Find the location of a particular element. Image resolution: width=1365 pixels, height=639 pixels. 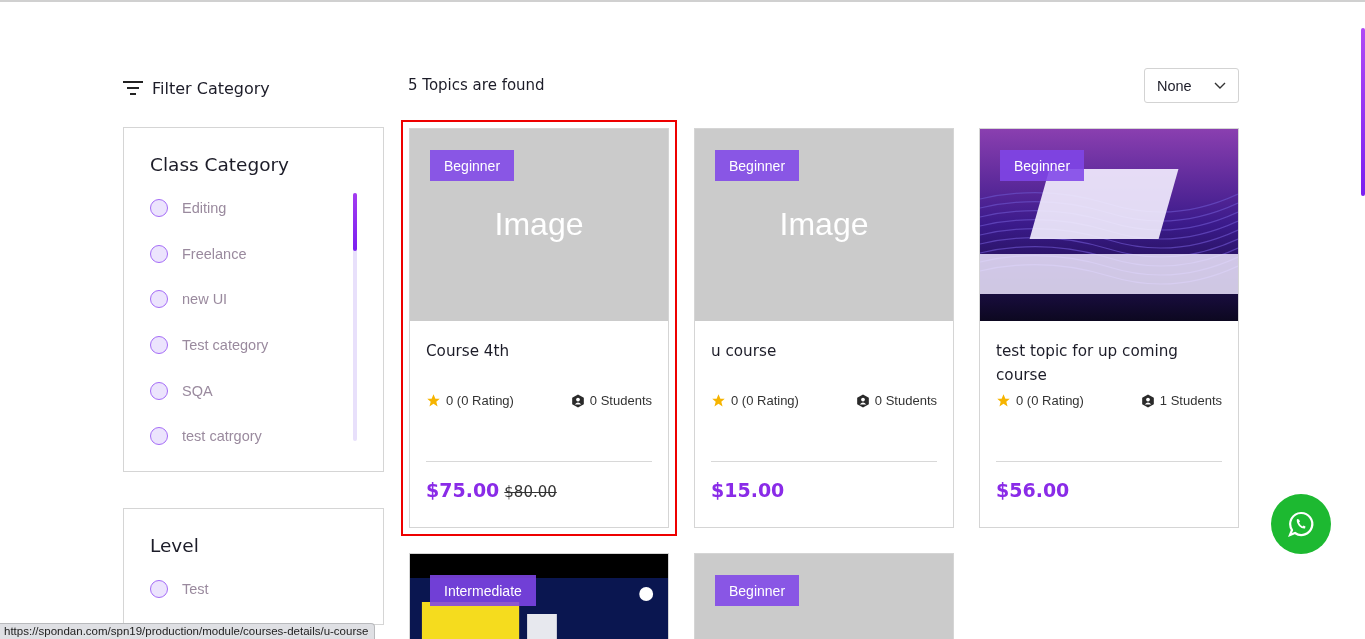

filter-group-title: Level is located at coordinates (175, 546).